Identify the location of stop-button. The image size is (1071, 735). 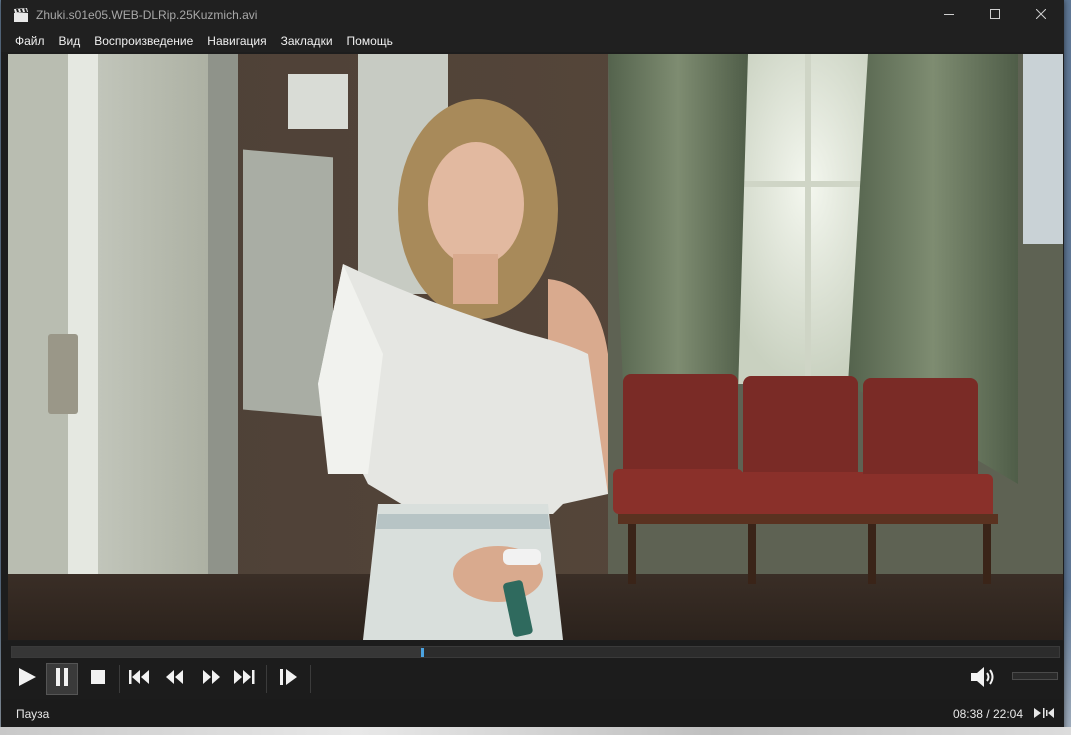
(98, 679).